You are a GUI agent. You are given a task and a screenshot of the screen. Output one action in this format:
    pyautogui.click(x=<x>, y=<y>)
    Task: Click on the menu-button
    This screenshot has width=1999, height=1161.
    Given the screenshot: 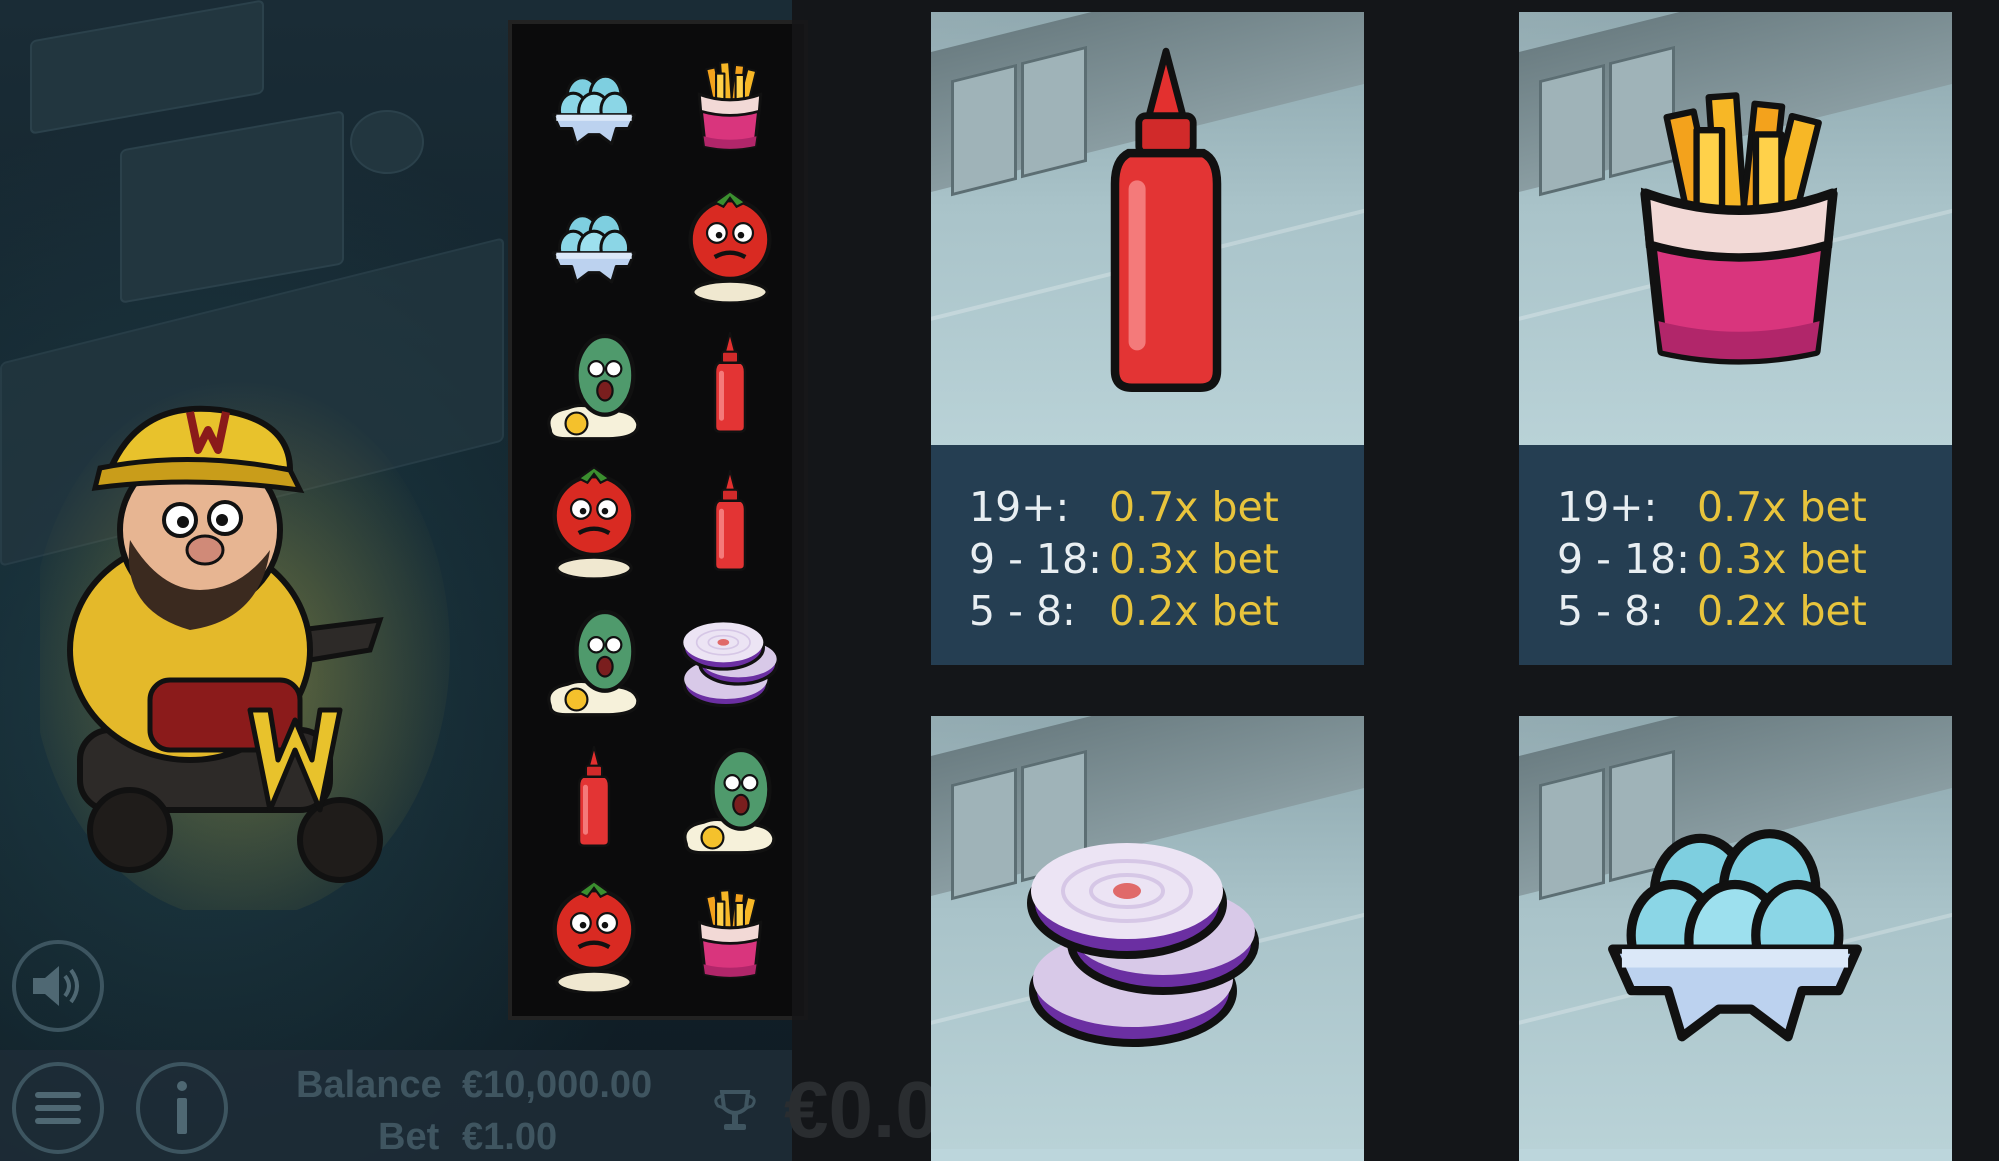 What is the action you would take?
    pyautogui.click(x=58, y=1108)
    